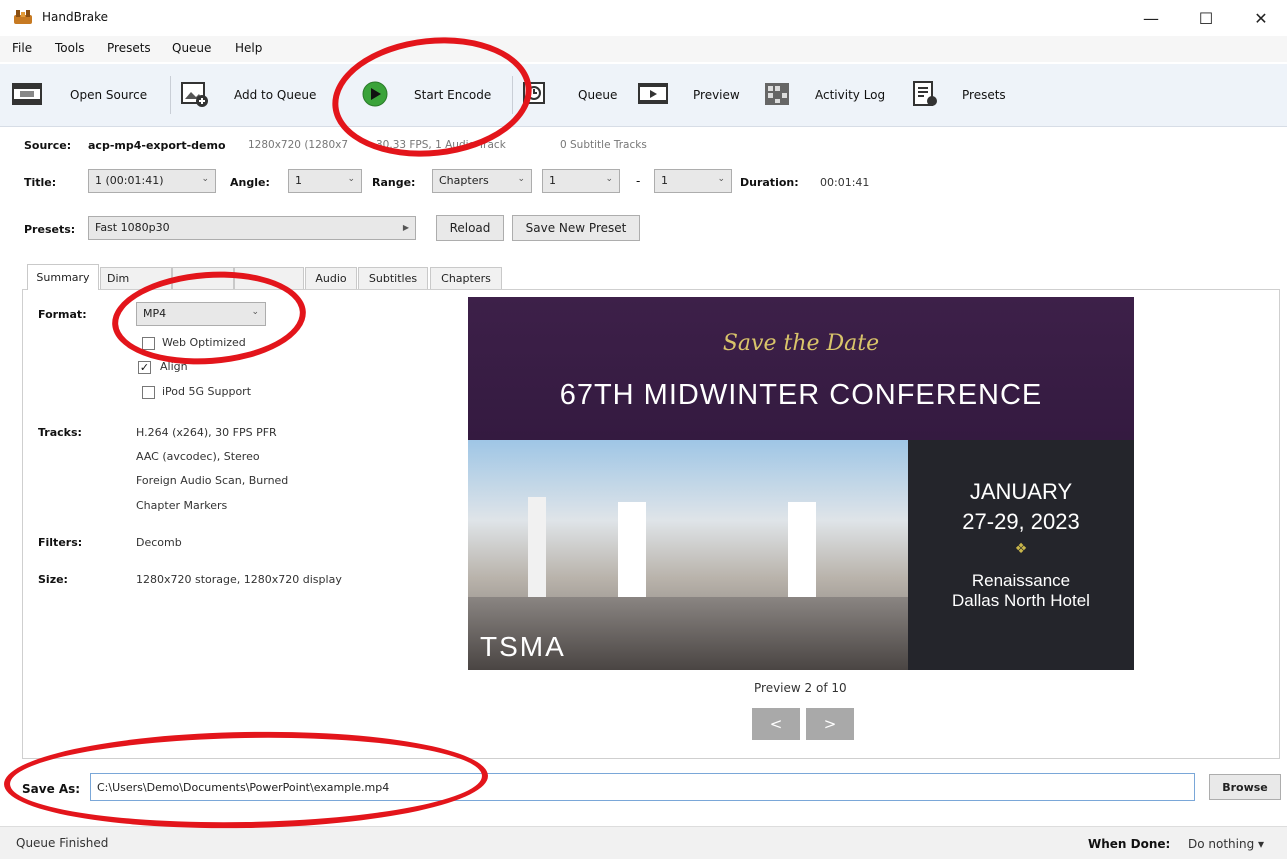  I want to click on format-select-value: MP4, so click(155, 313).